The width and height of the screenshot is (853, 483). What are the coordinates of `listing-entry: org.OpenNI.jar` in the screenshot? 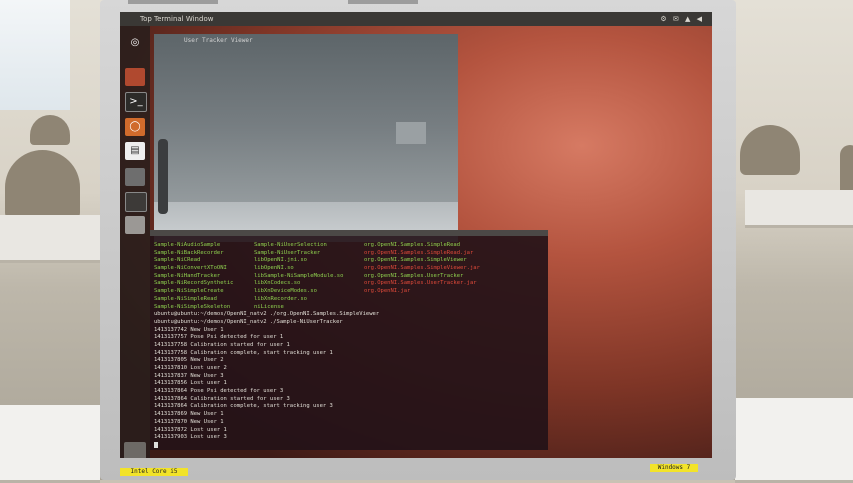 It's located at (387, 291).